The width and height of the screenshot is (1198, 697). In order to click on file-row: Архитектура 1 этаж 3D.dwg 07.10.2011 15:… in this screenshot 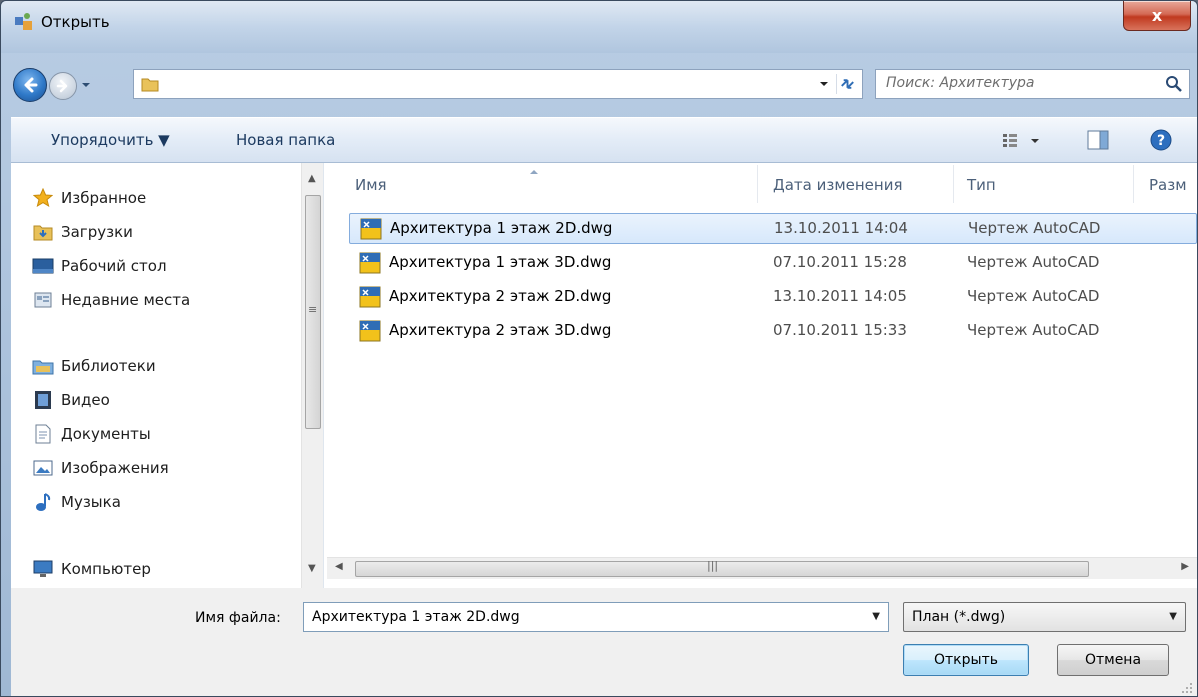, I will do `click(773, 263)`.